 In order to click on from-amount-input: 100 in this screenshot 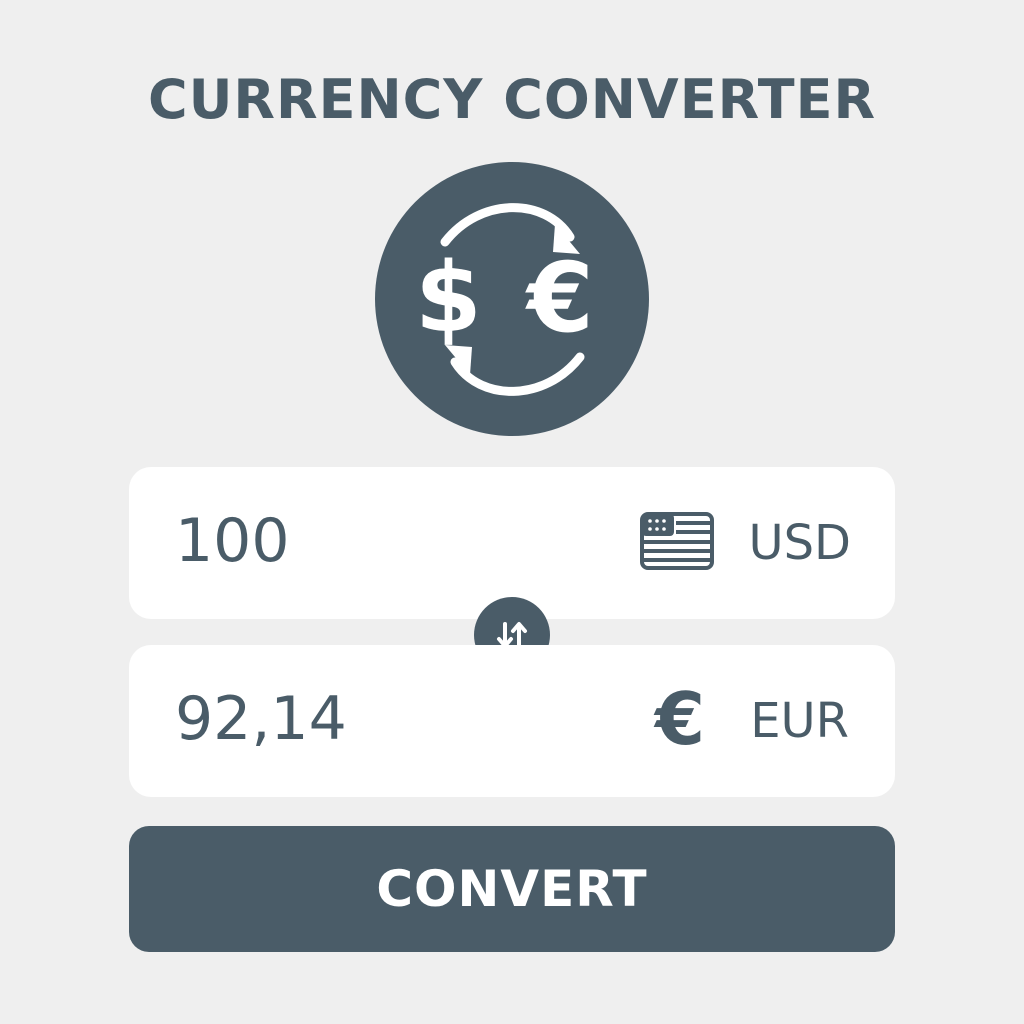, I will do `click(232, 541)`.